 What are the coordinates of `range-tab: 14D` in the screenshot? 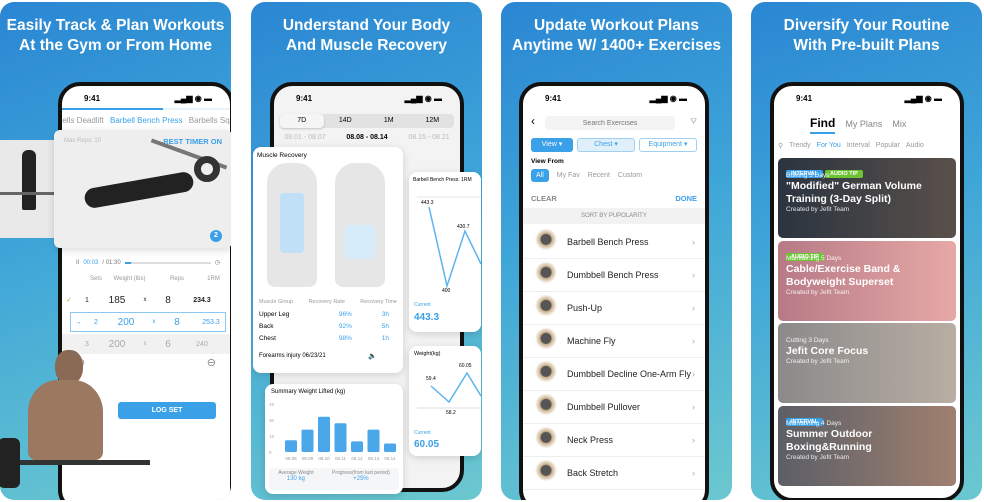 It's located at (346, 121).